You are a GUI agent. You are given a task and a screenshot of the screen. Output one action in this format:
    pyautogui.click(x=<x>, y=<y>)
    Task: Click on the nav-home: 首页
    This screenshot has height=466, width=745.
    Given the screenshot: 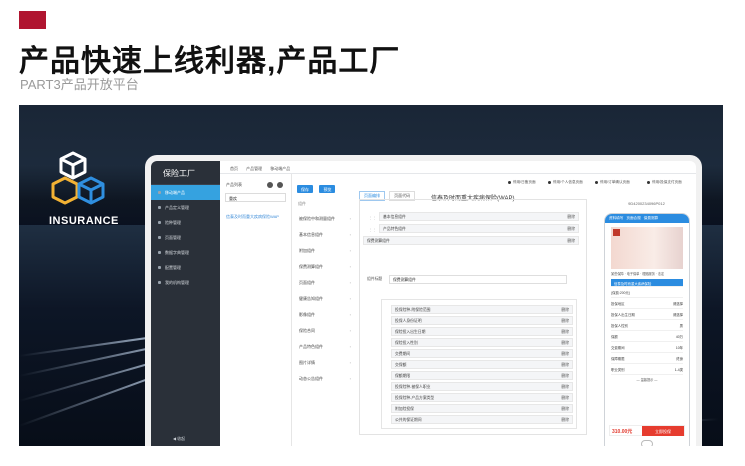 What is the action you would take?
    pyautogui.click(x=234, y=168)
    